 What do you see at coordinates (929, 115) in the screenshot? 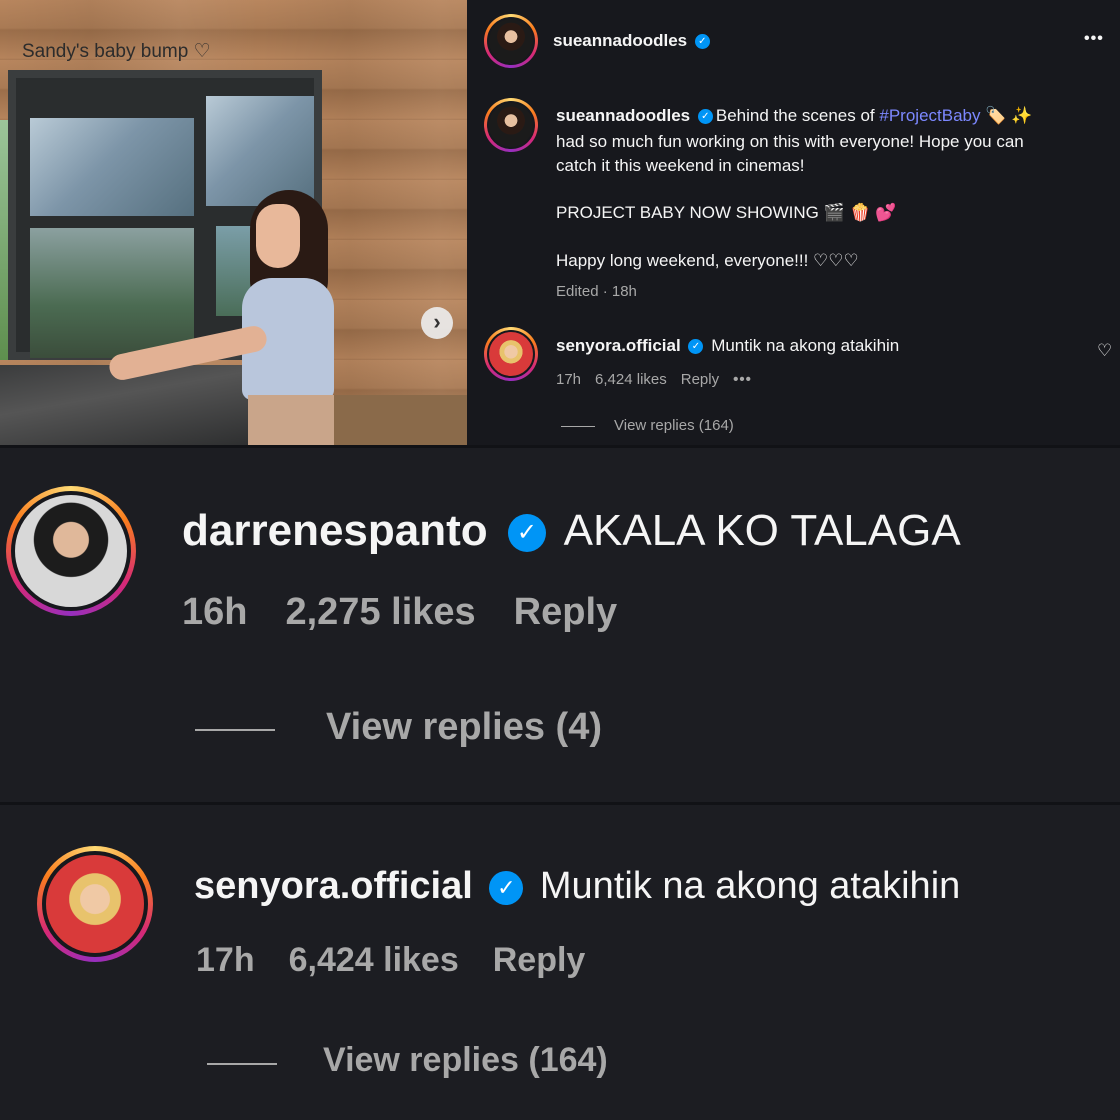
I see `hashtag-link: #ProjectBaby` at bounding box center [929, 115].